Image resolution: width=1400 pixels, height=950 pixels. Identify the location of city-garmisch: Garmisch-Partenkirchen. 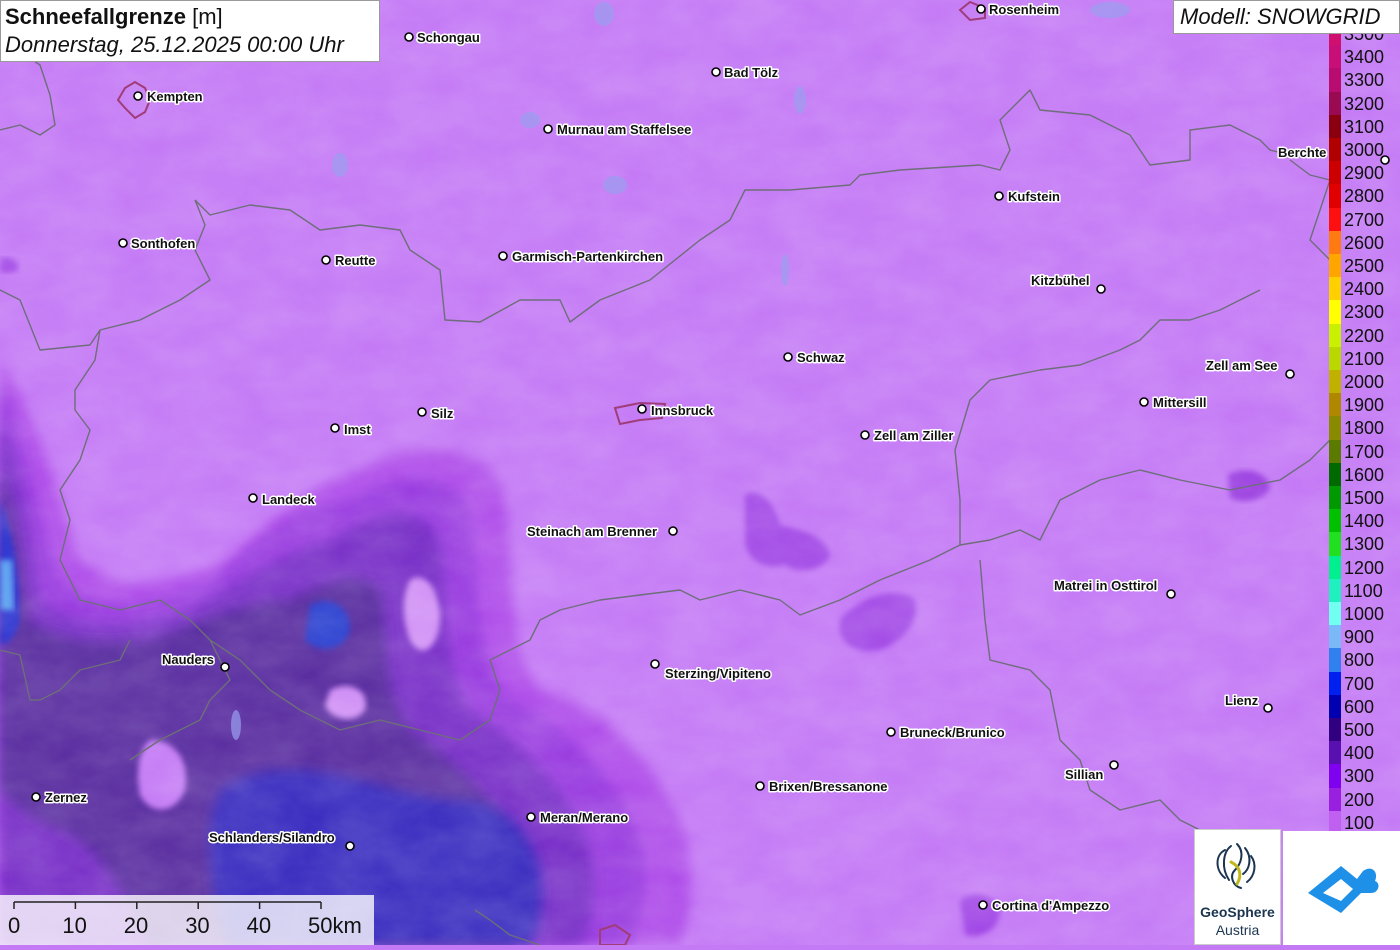
(581, 257).